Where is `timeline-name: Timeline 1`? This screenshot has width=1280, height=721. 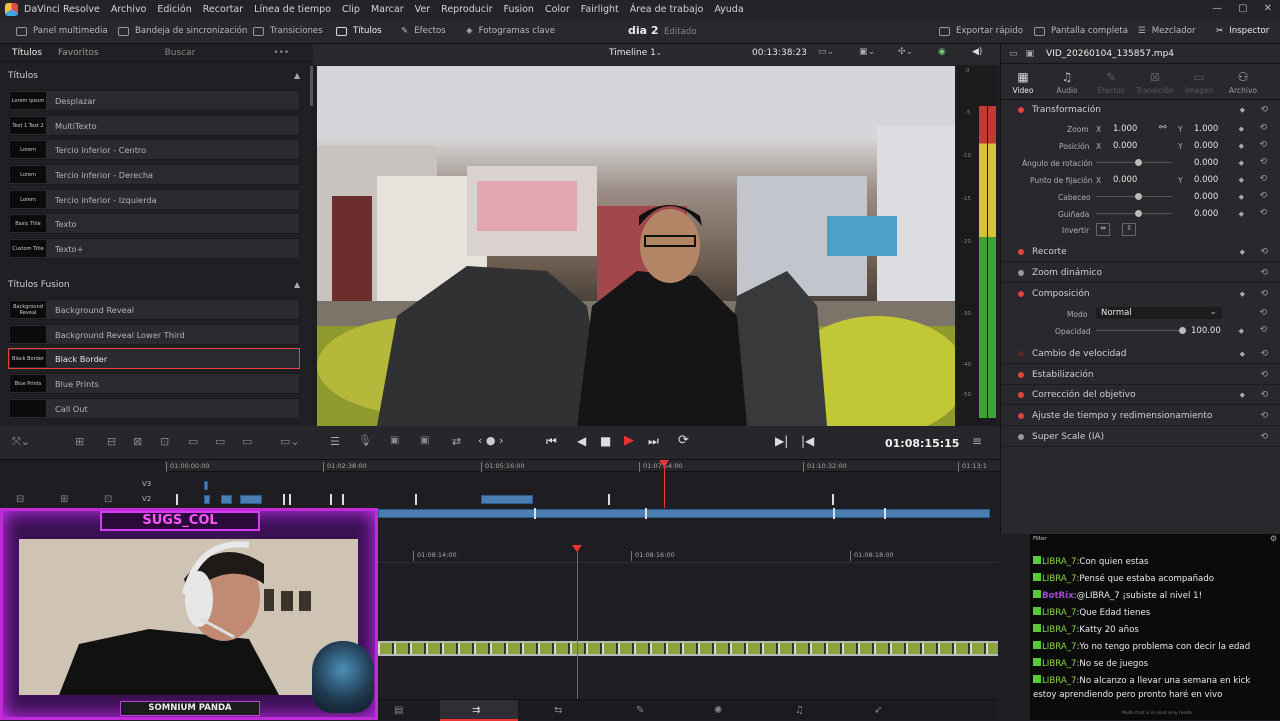 timeline-name: Timeline 1 is located at coordinates (632, 53).